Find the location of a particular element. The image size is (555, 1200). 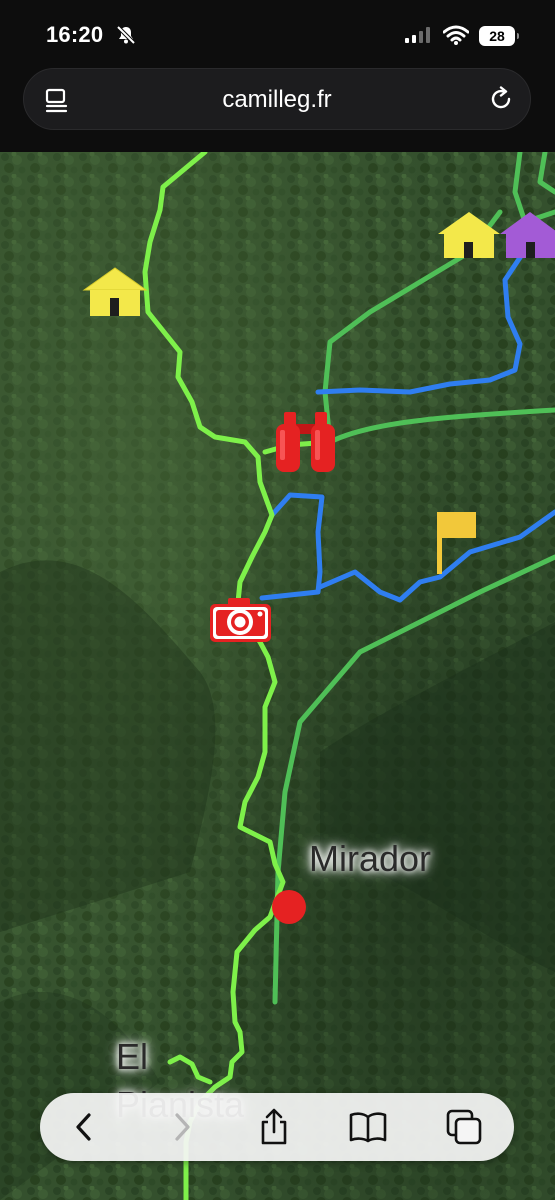

forward-button is located at coordinates (182, 1127).